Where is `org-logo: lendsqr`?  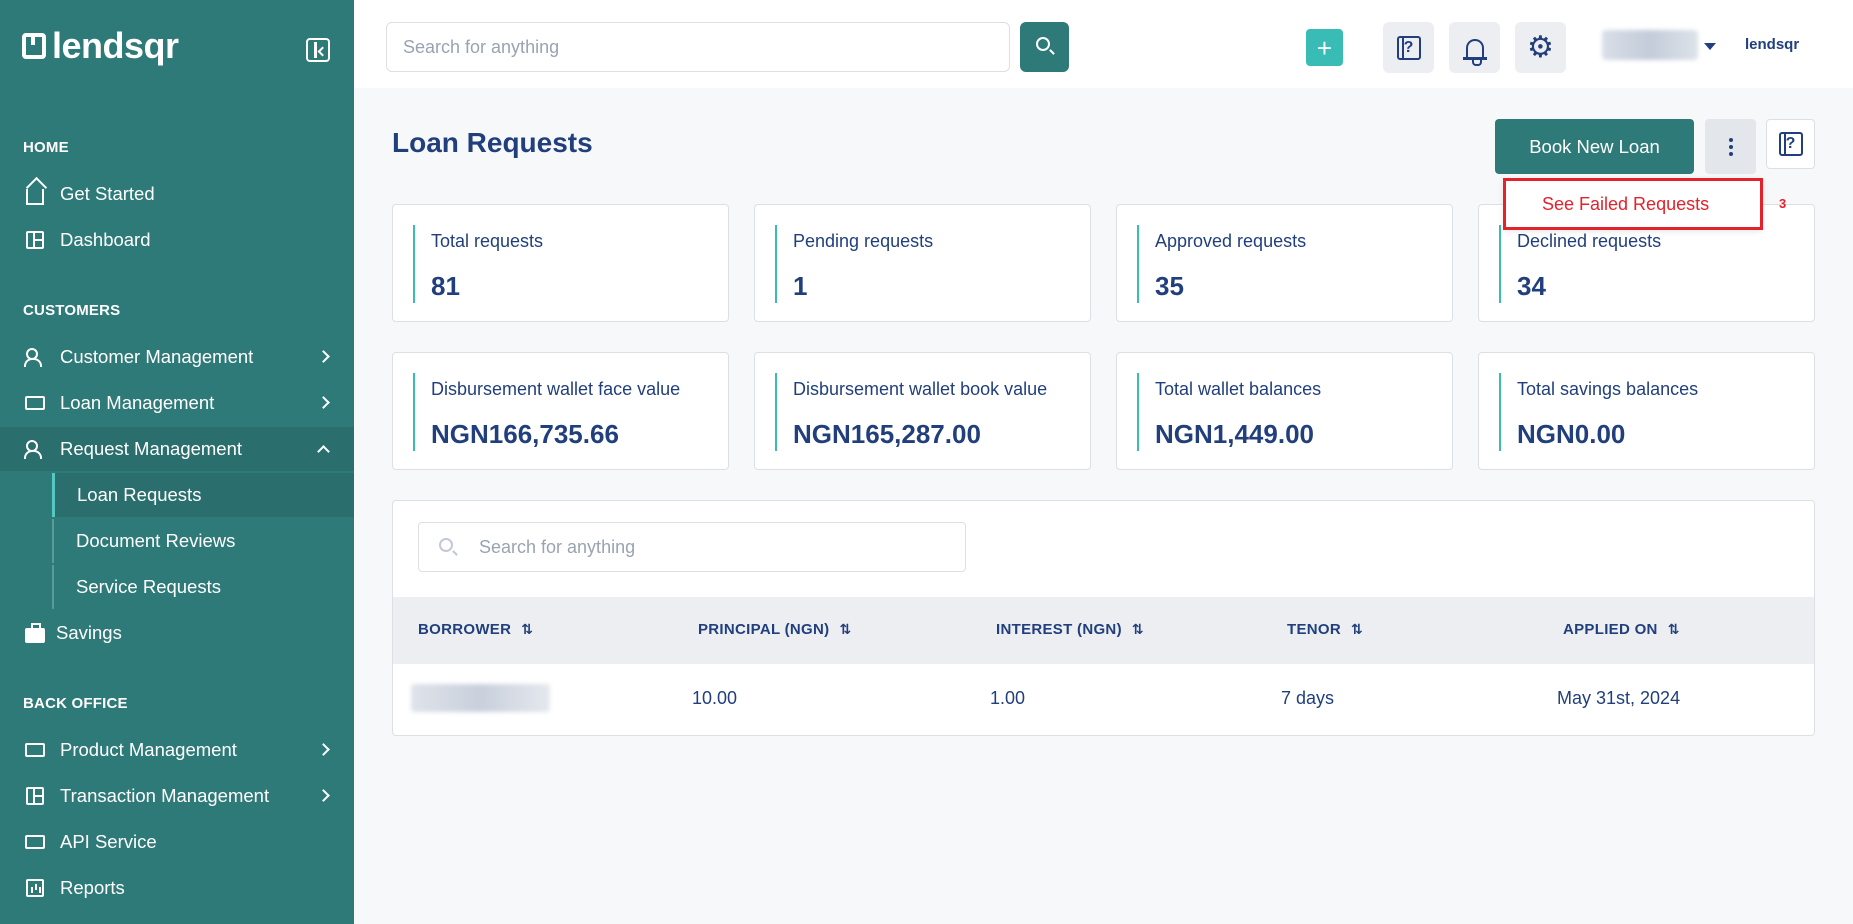 org-logo: lendsqr is located at coordinates (1772, 44).